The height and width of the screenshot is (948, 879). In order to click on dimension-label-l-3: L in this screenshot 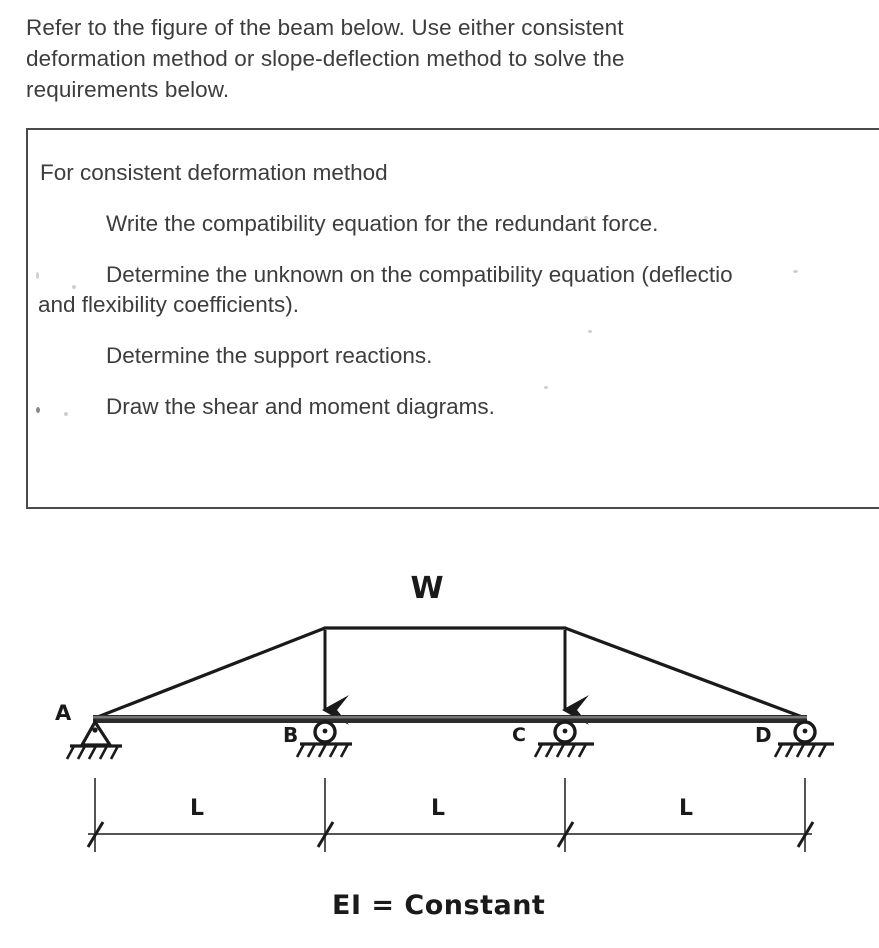, I will do `click(686, 808)`.